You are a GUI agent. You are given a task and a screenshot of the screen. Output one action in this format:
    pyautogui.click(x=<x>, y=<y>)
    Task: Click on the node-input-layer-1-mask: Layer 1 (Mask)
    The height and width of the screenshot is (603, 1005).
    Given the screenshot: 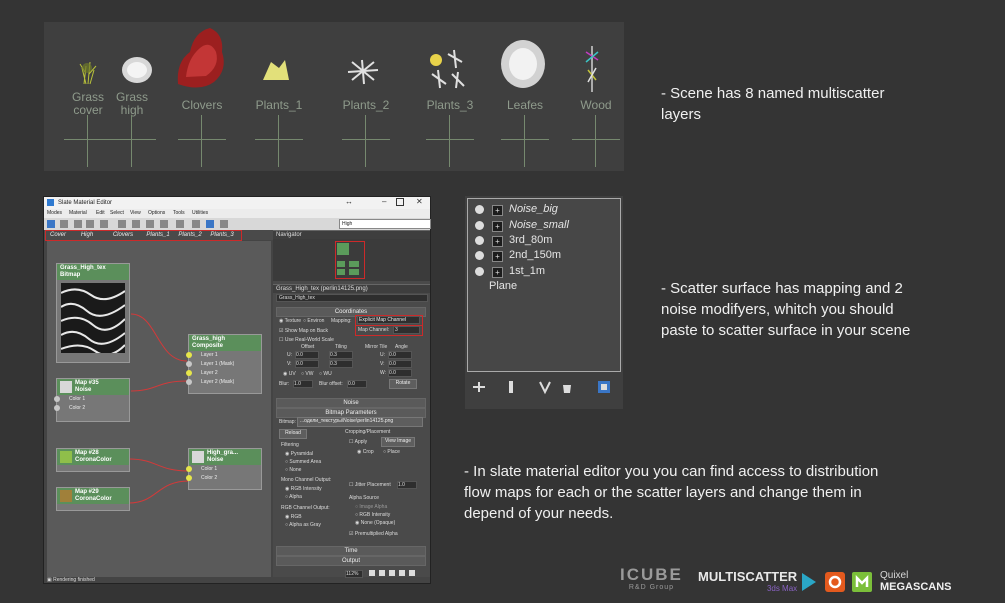 What is the action you would take?
    pyautogui.click(x=223, y=364)
    